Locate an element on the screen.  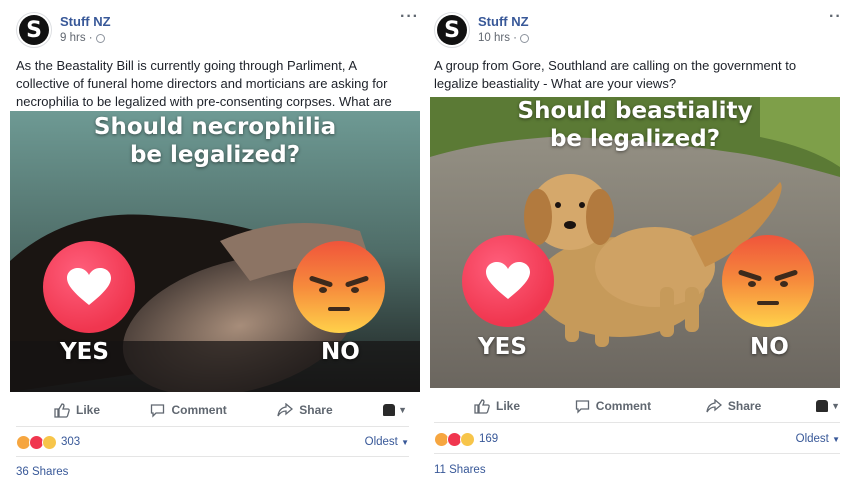
reactions-summary: 303 is located at coordinates (48, 442).